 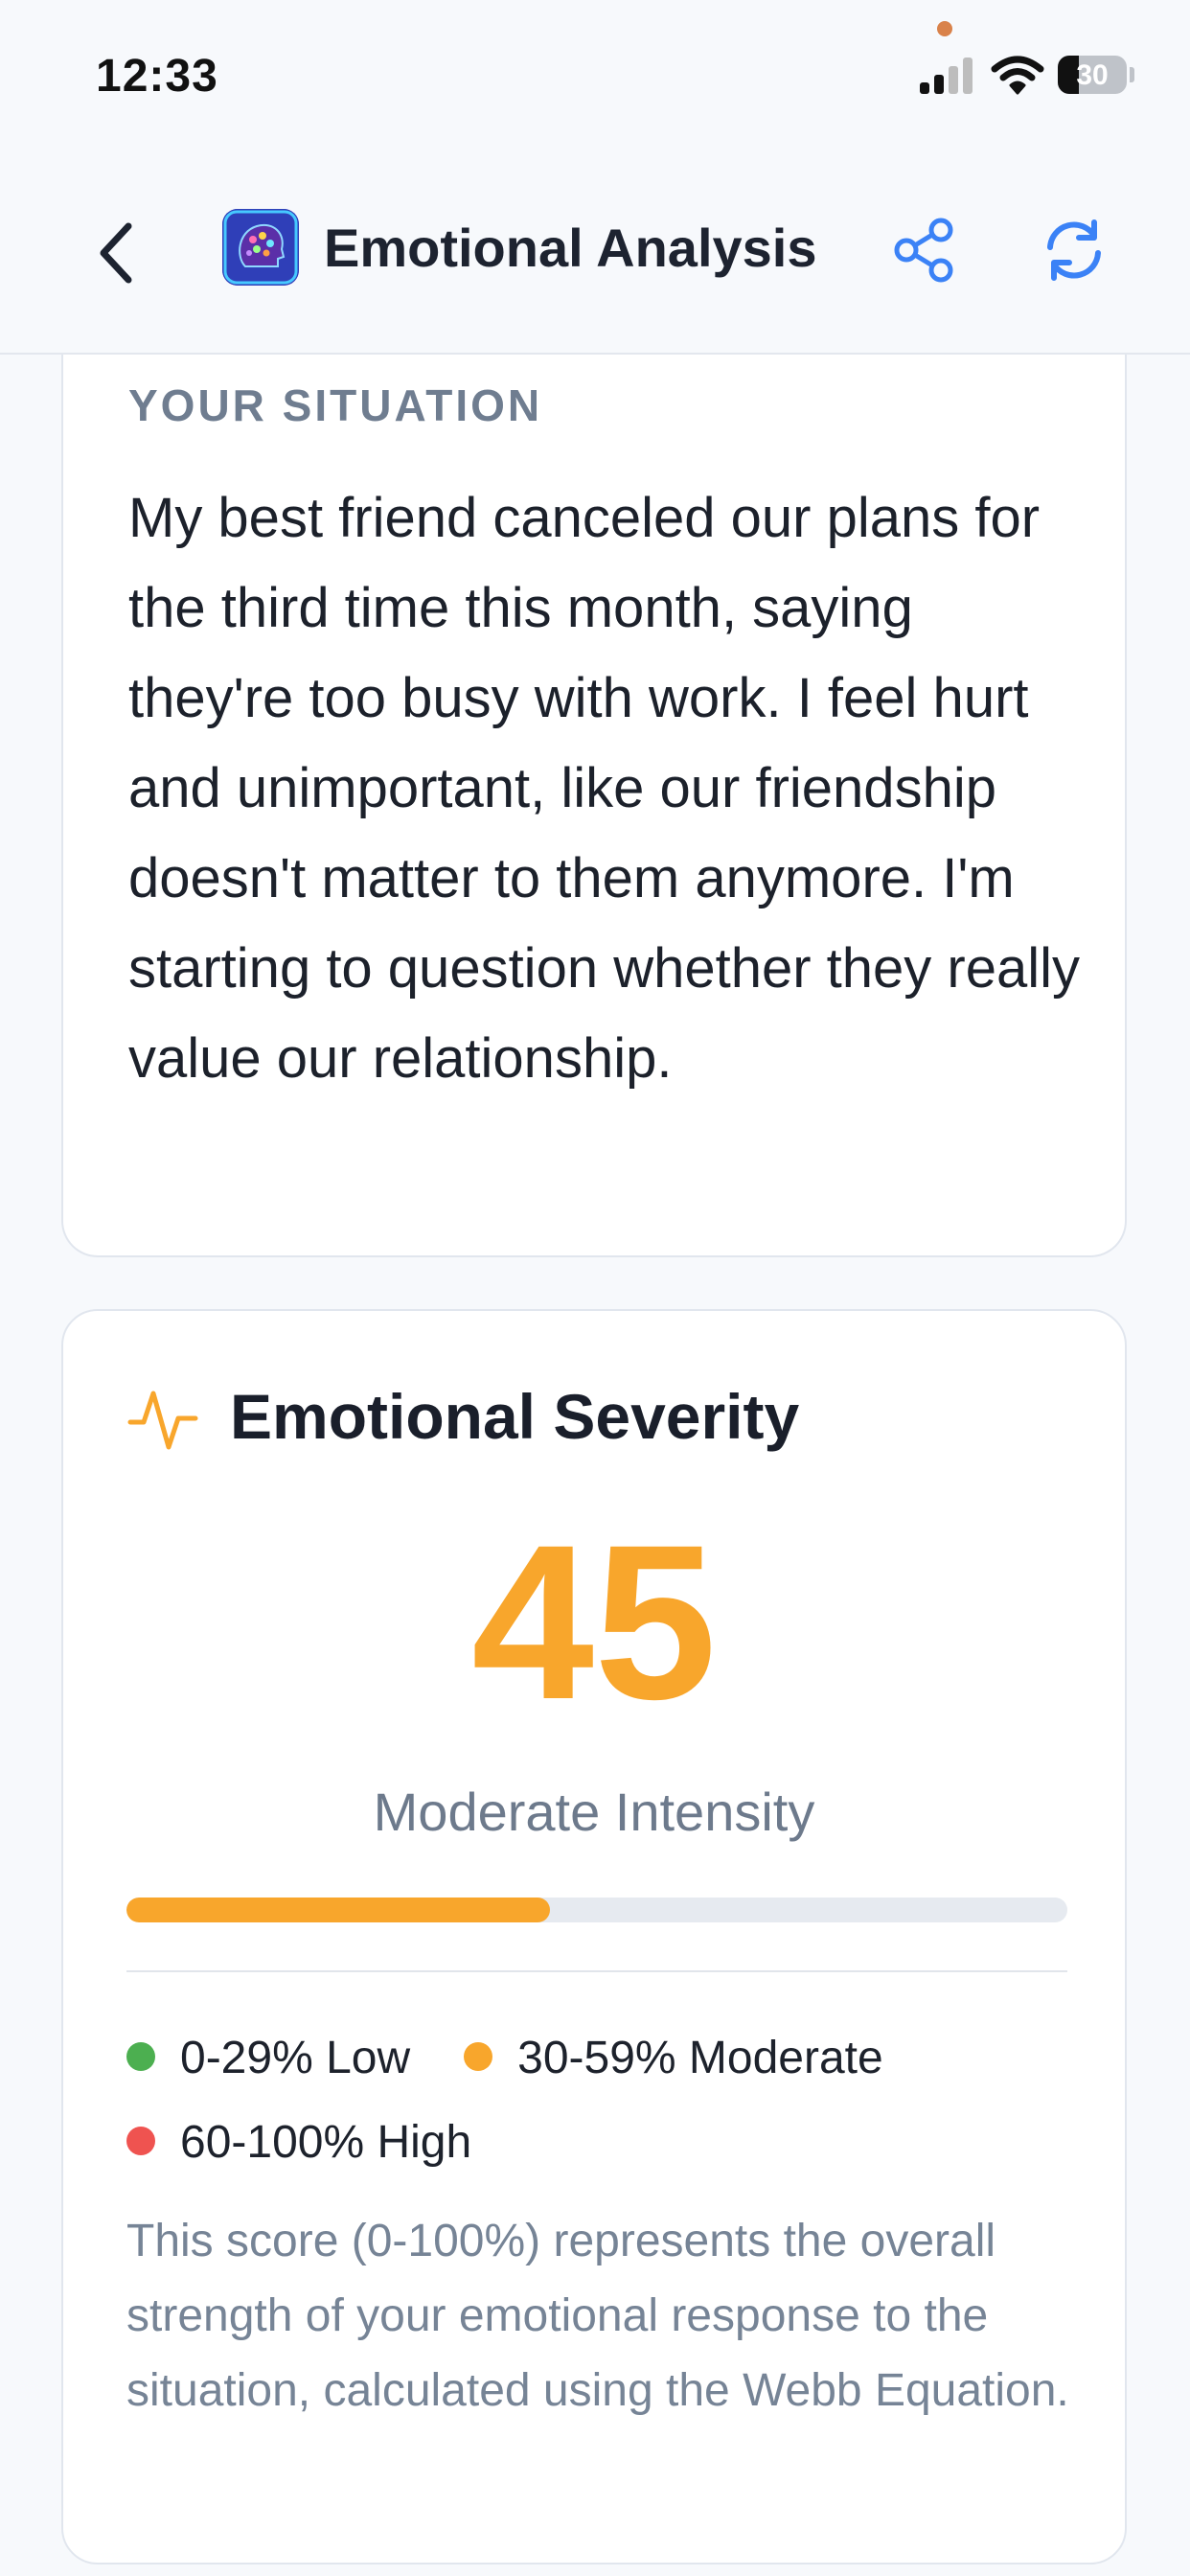 I want to click on severity-progress-bar, so click(x=596, y=1910).